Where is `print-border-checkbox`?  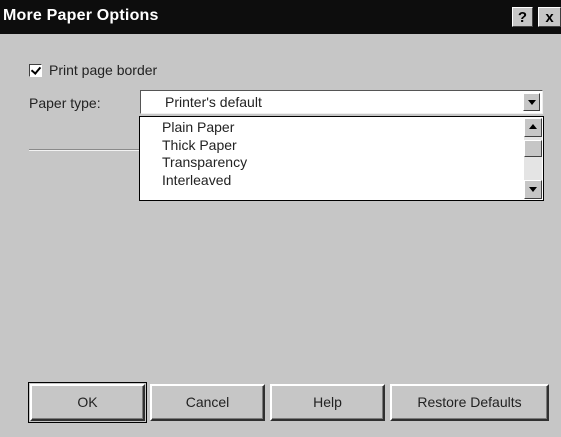 print-border-checkbox is located at coordinates (35, 70).